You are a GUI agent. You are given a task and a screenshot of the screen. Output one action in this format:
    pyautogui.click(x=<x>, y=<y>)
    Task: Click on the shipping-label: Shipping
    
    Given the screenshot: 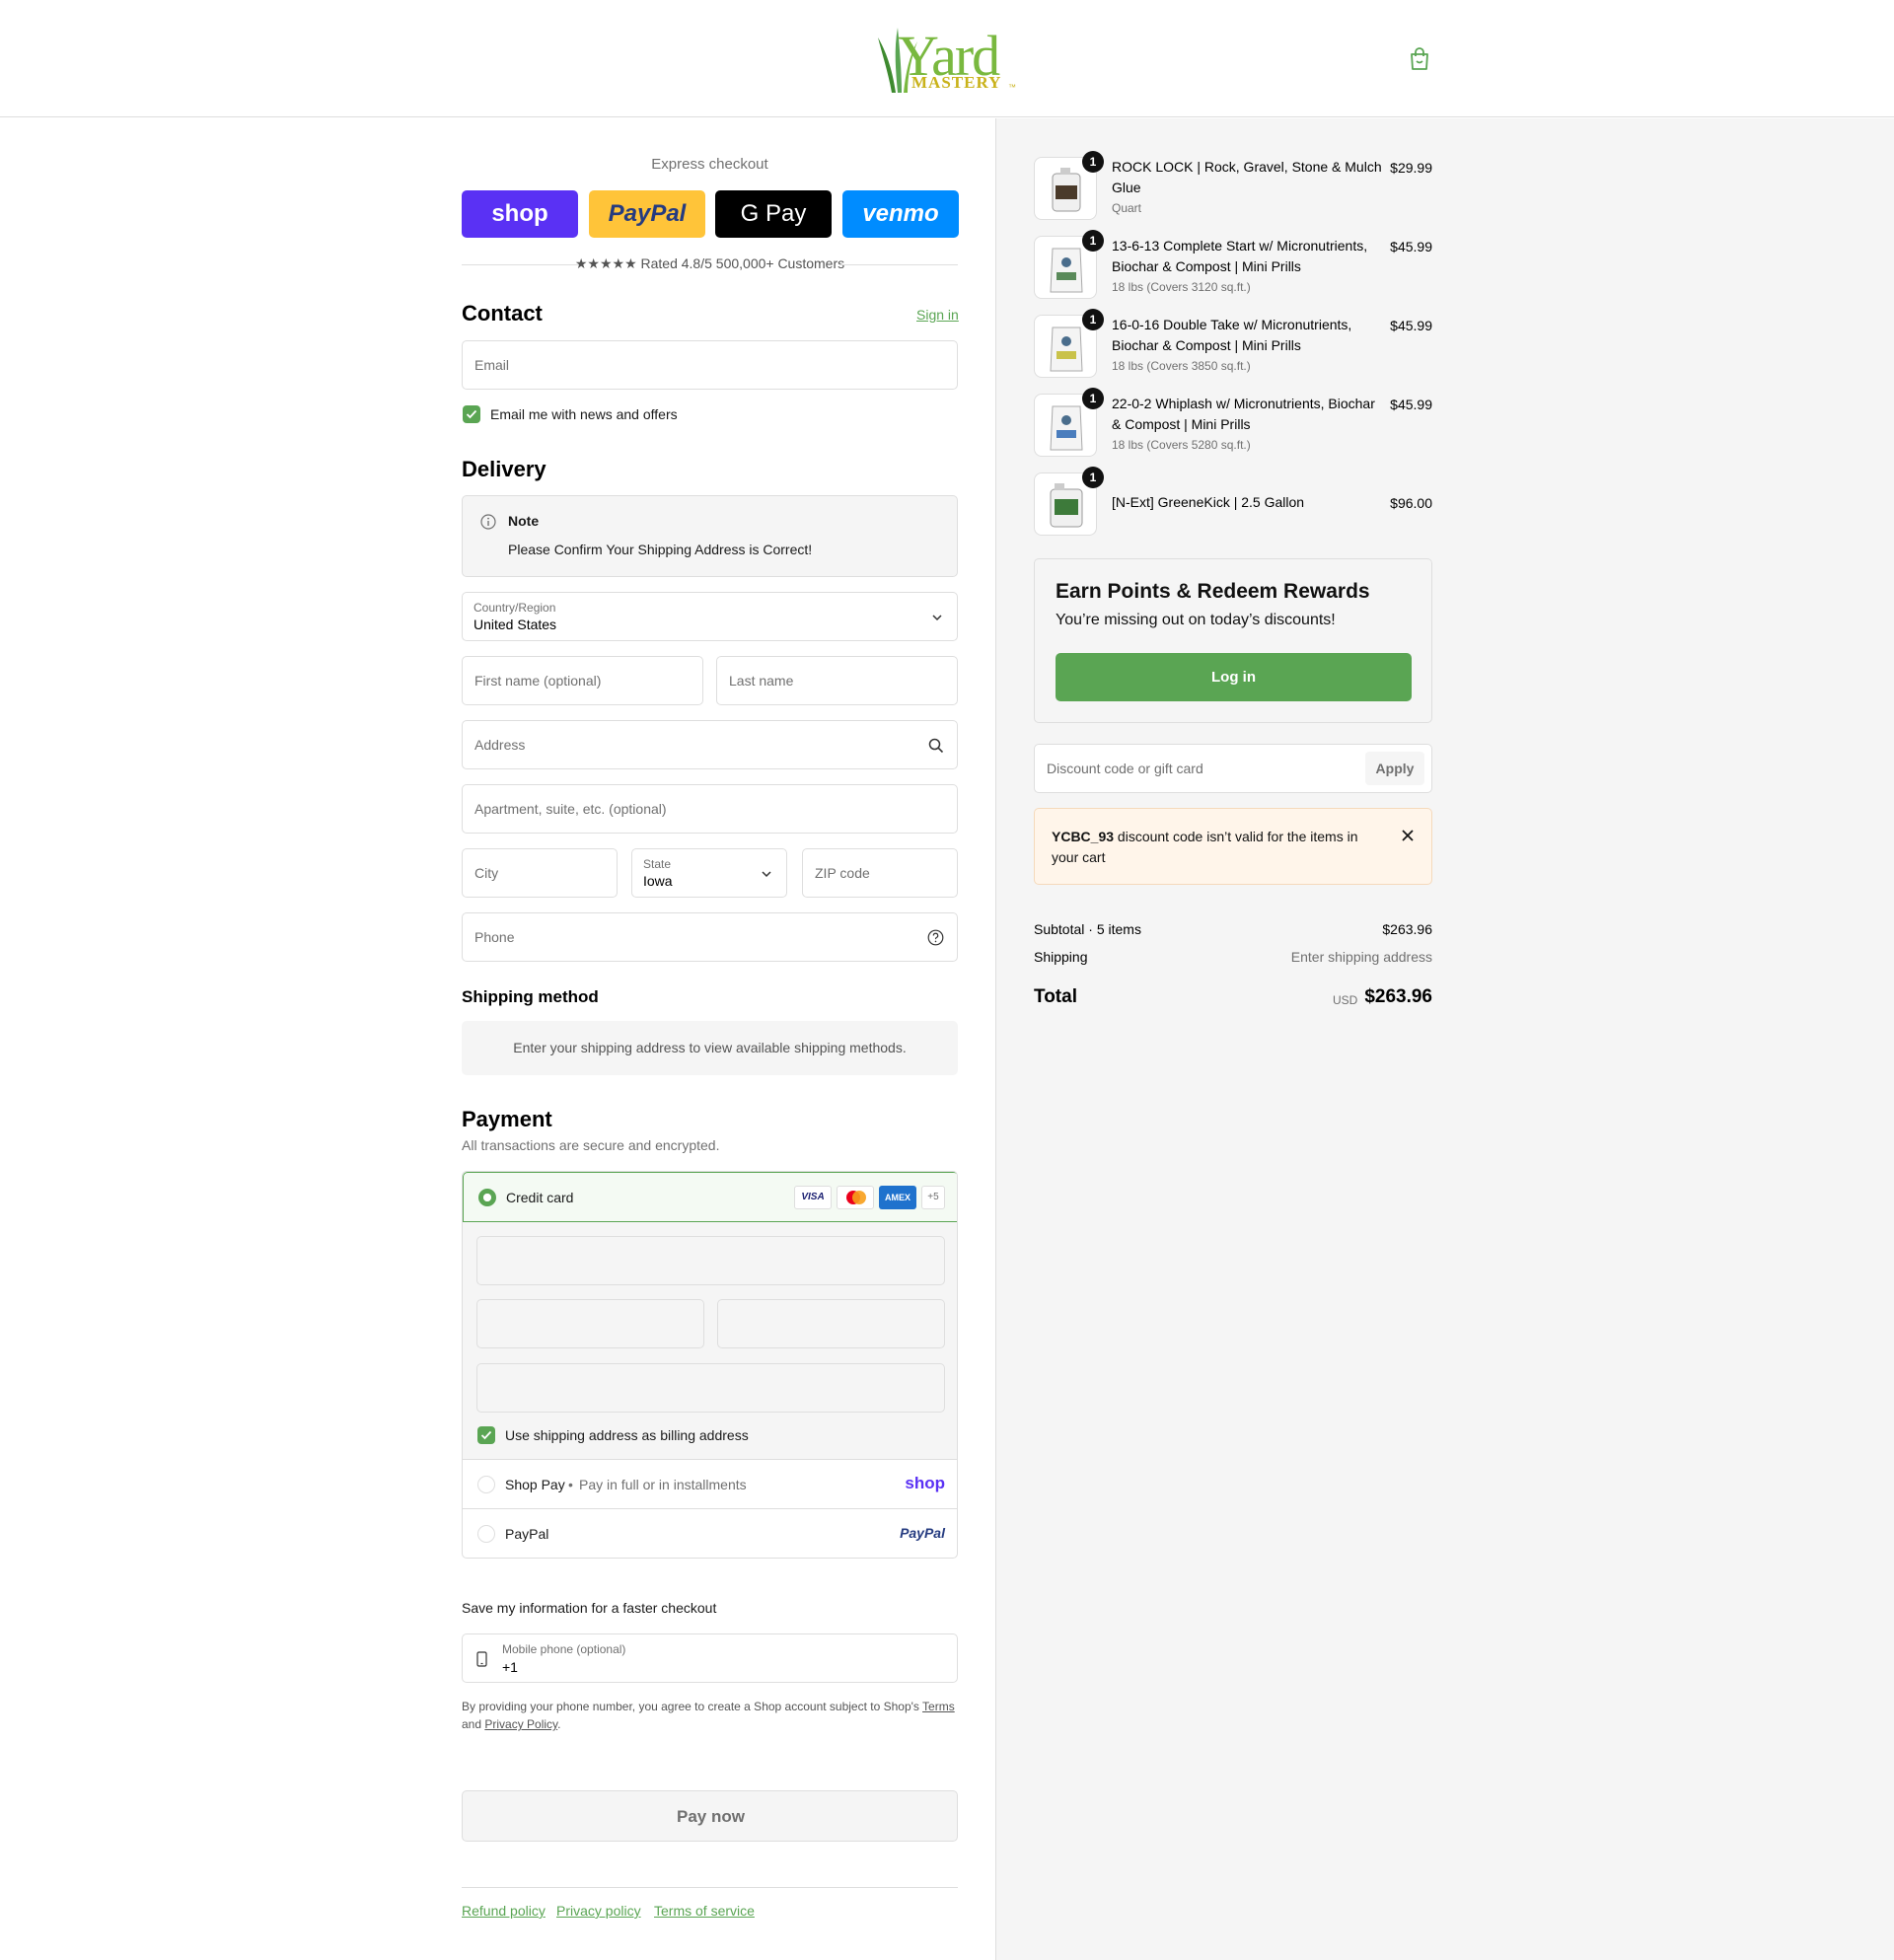 What is the action you would take?
    pyautogui.click(x=1061, y=957)
    